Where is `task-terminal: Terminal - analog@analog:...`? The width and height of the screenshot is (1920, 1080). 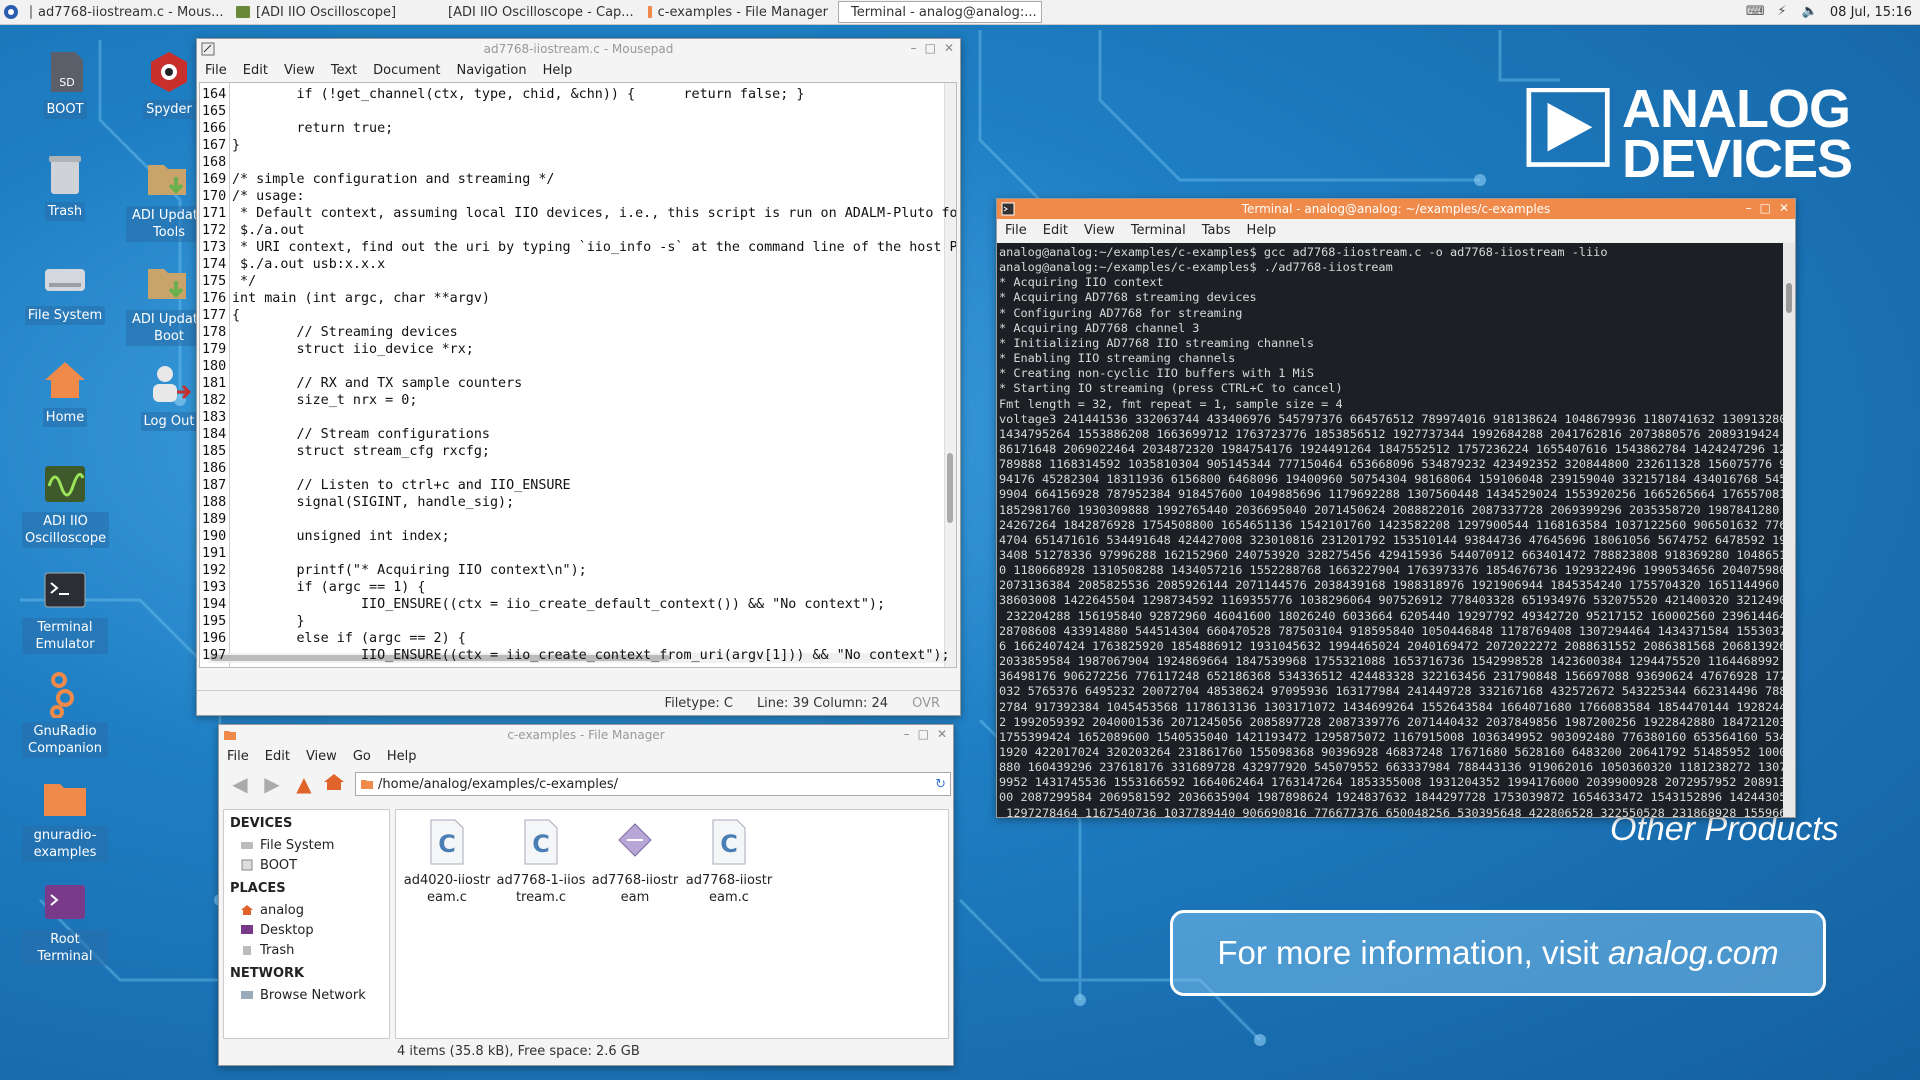 task-terminal: Terminal - analog@analog:... is located at coordinates (940, 12).